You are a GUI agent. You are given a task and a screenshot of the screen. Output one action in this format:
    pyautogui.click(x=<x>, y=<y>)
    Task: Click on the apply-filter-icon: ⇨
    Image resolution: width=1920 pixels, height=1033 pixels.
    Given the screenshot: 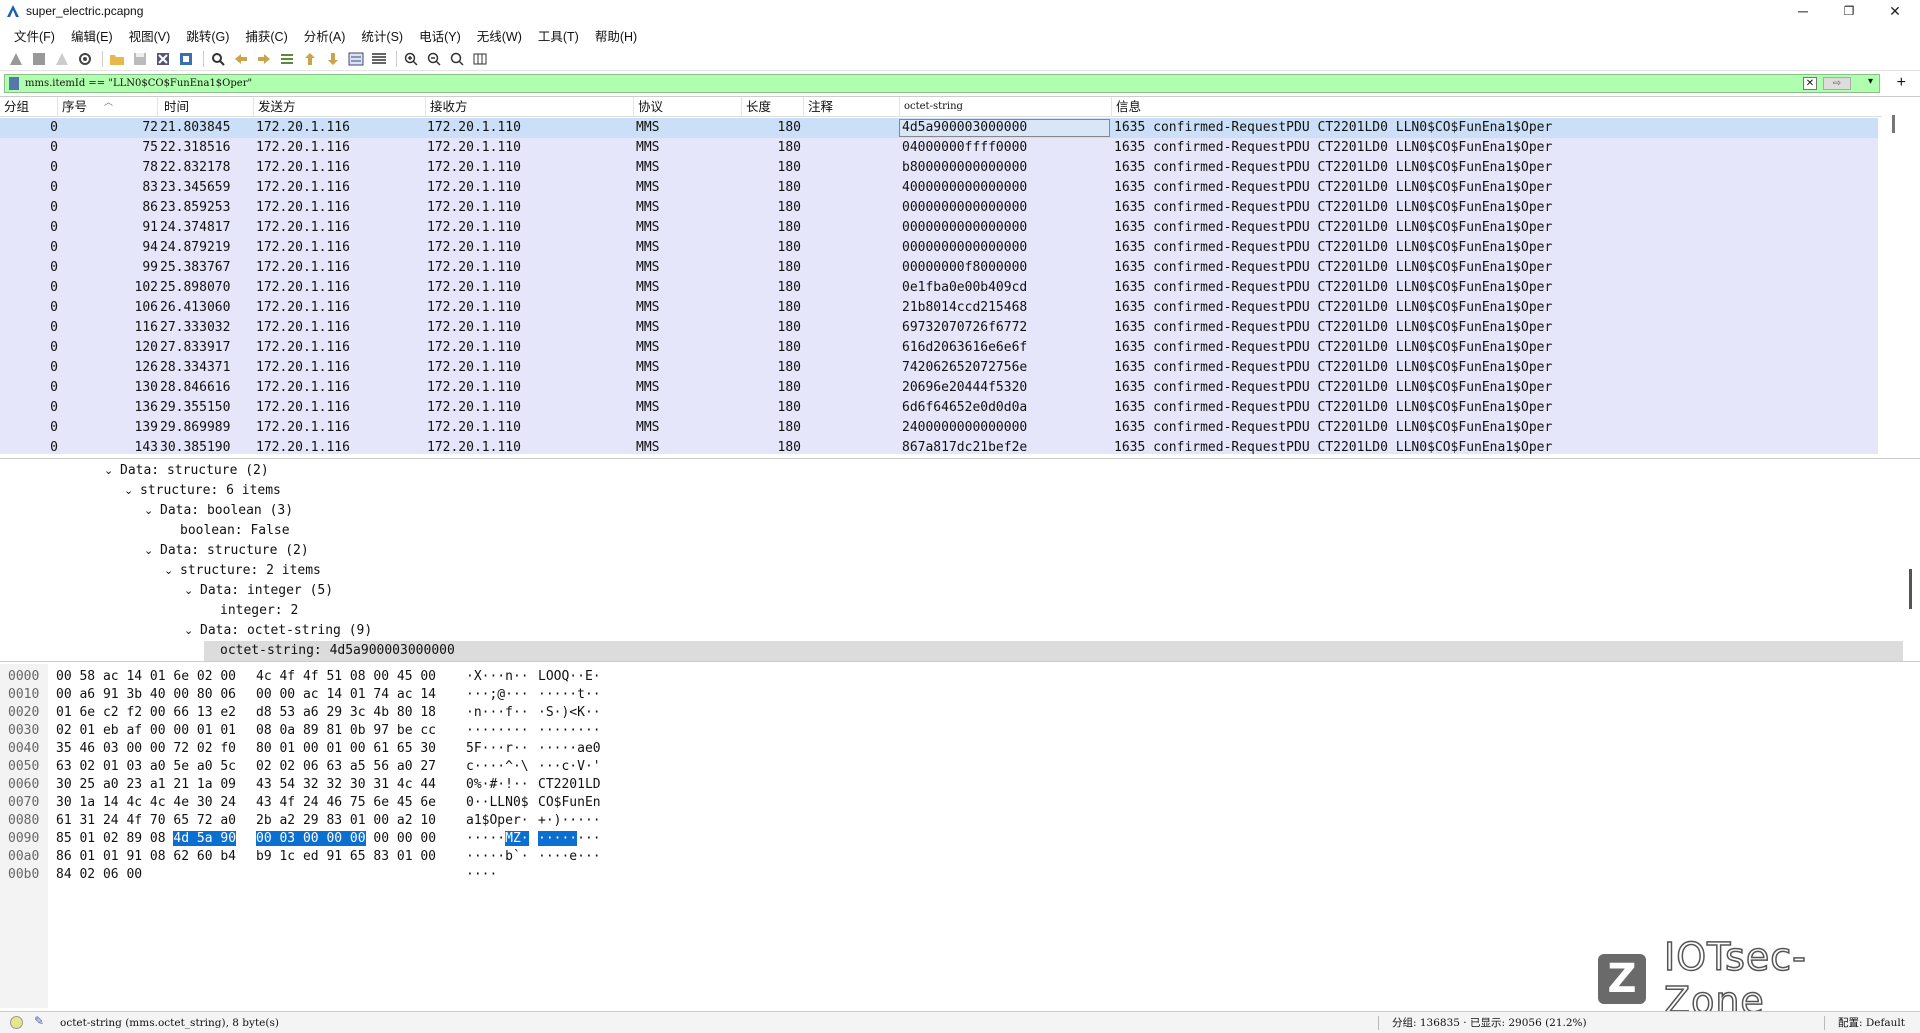 What is the action you would take?
    pyautogui.click(x=1837, y=83)
    